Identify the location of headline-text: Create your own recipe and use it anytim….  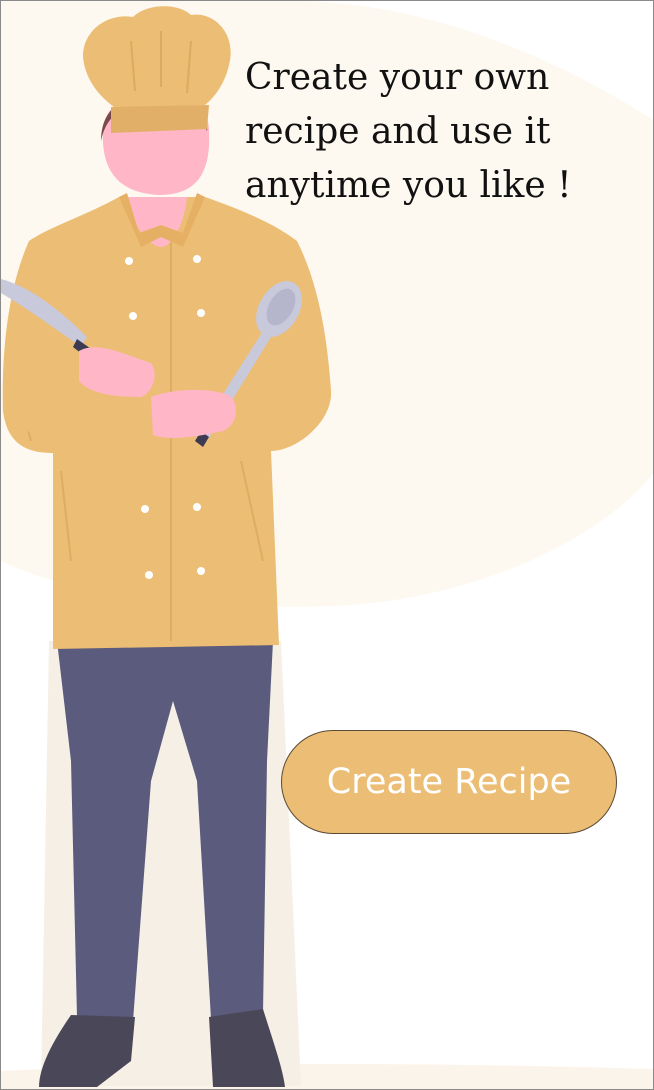
(408, 131).